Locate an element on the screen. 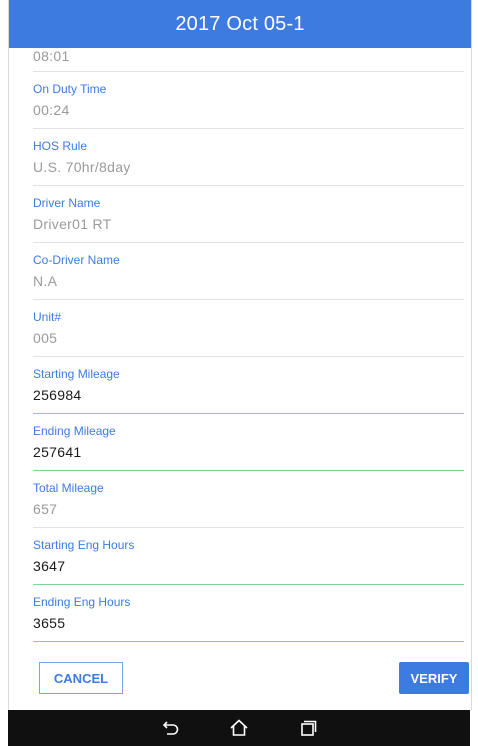 The height and width of the screenshot is (746, 478). field-label: Starting Mileage is located at coordinates (76, 374).